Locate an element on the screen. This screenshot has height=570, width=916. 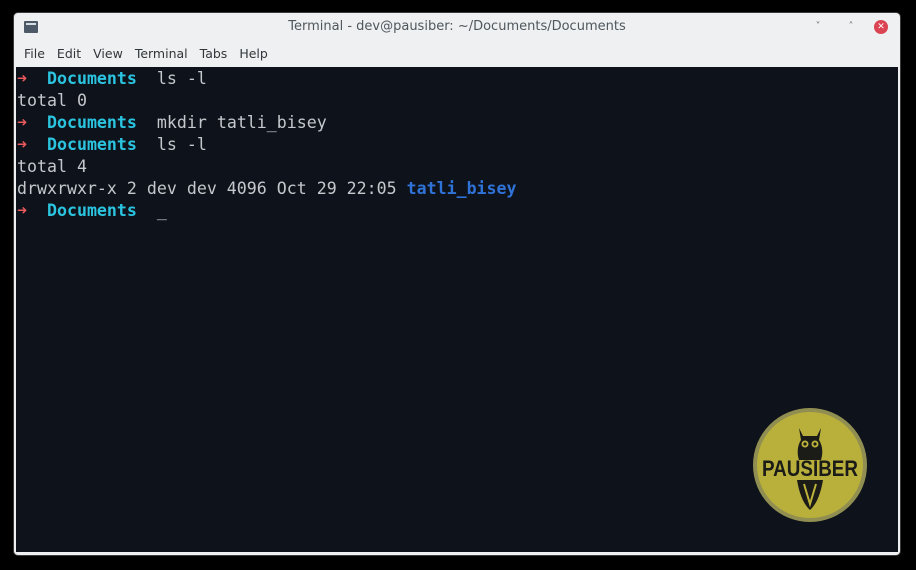
prompt-line: ➜ Documents mkdir tatli_bisey is located at coordinates (172, 123).